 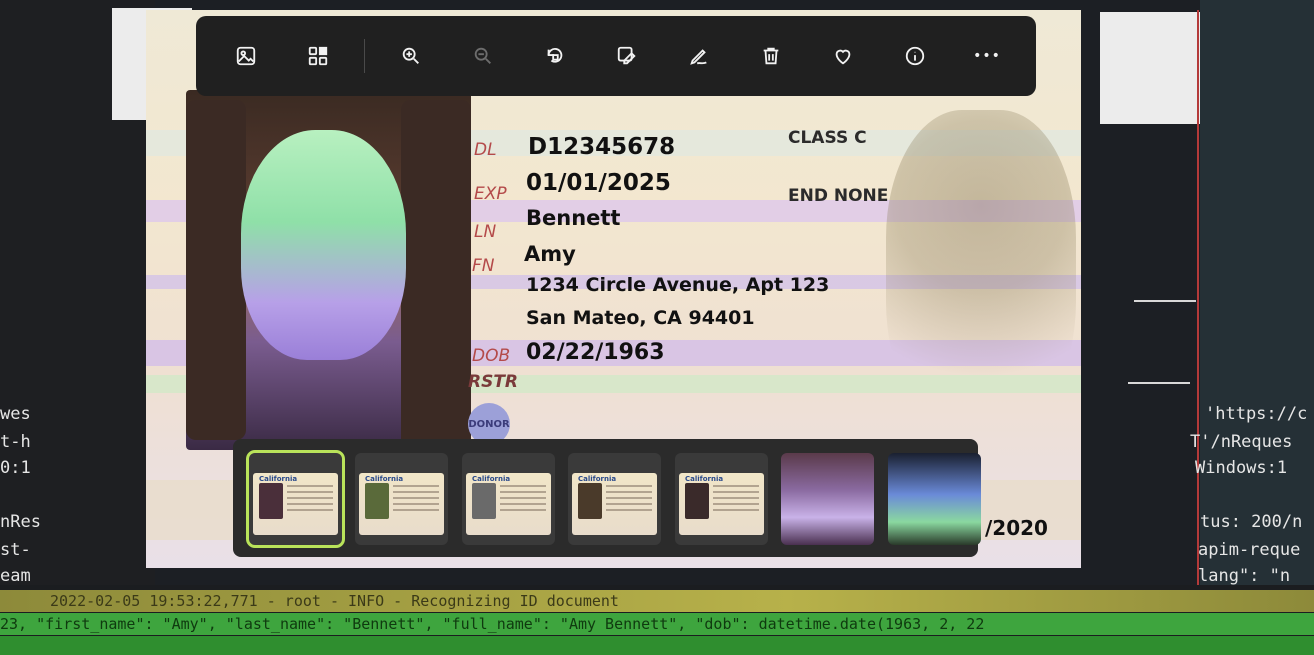 I want to click on info-button, so click(x=915, y=56).